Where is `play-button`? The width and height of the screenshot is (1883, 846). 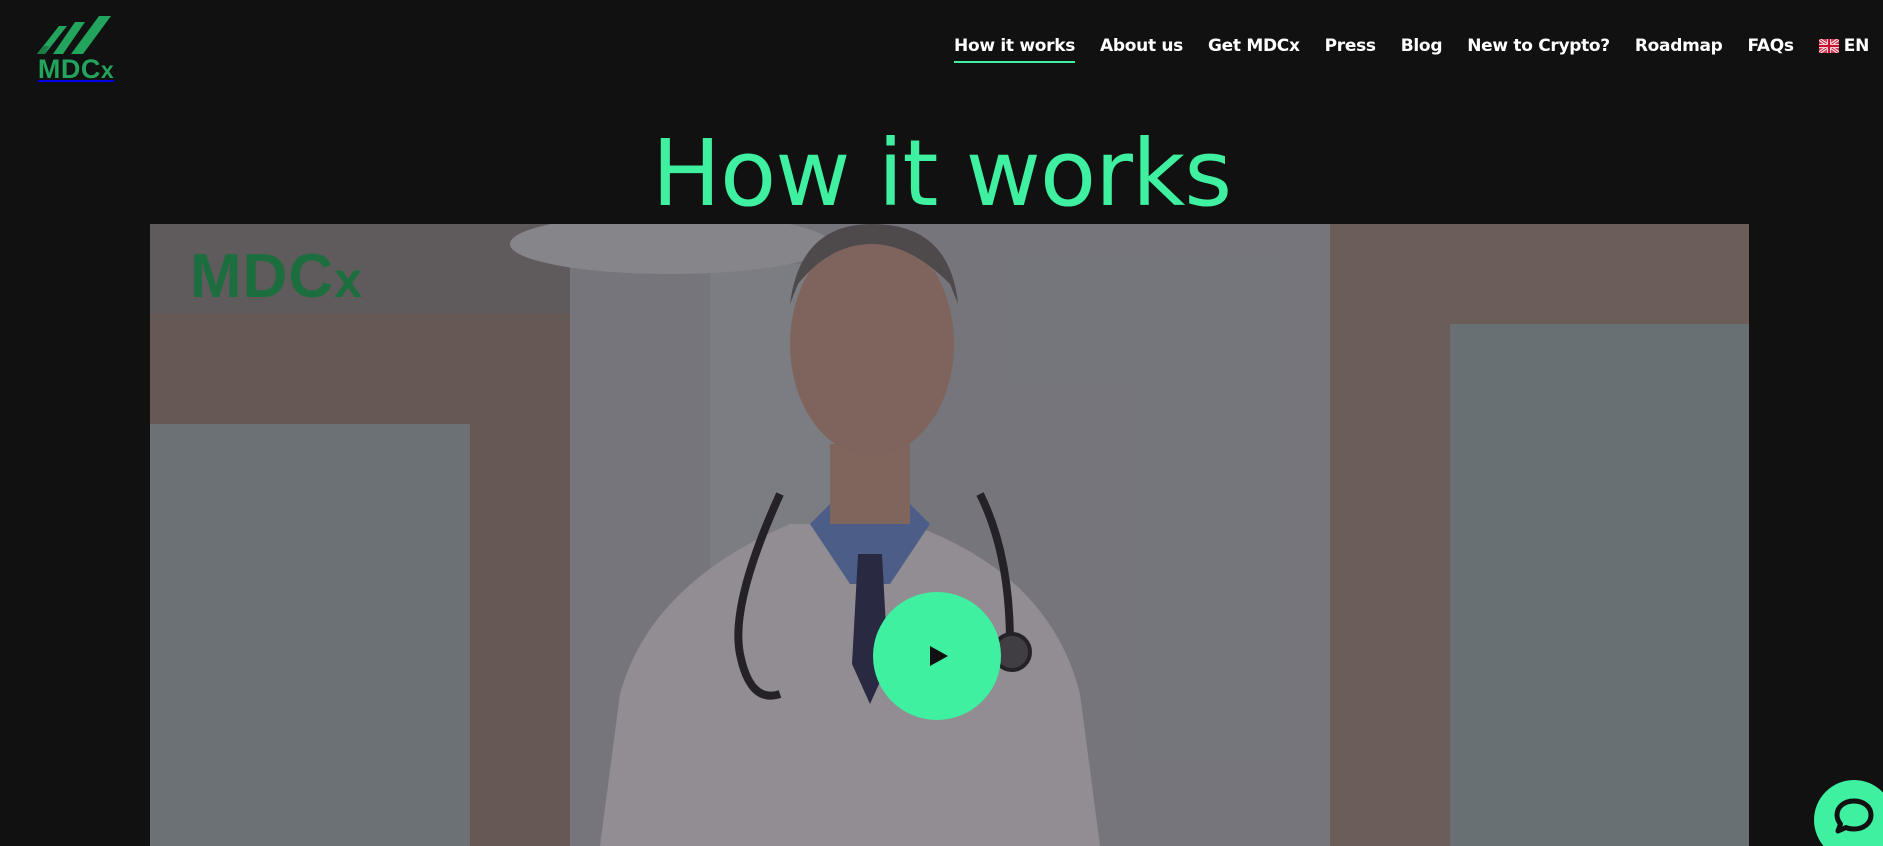
play-button is located at coordinates (937, 656).